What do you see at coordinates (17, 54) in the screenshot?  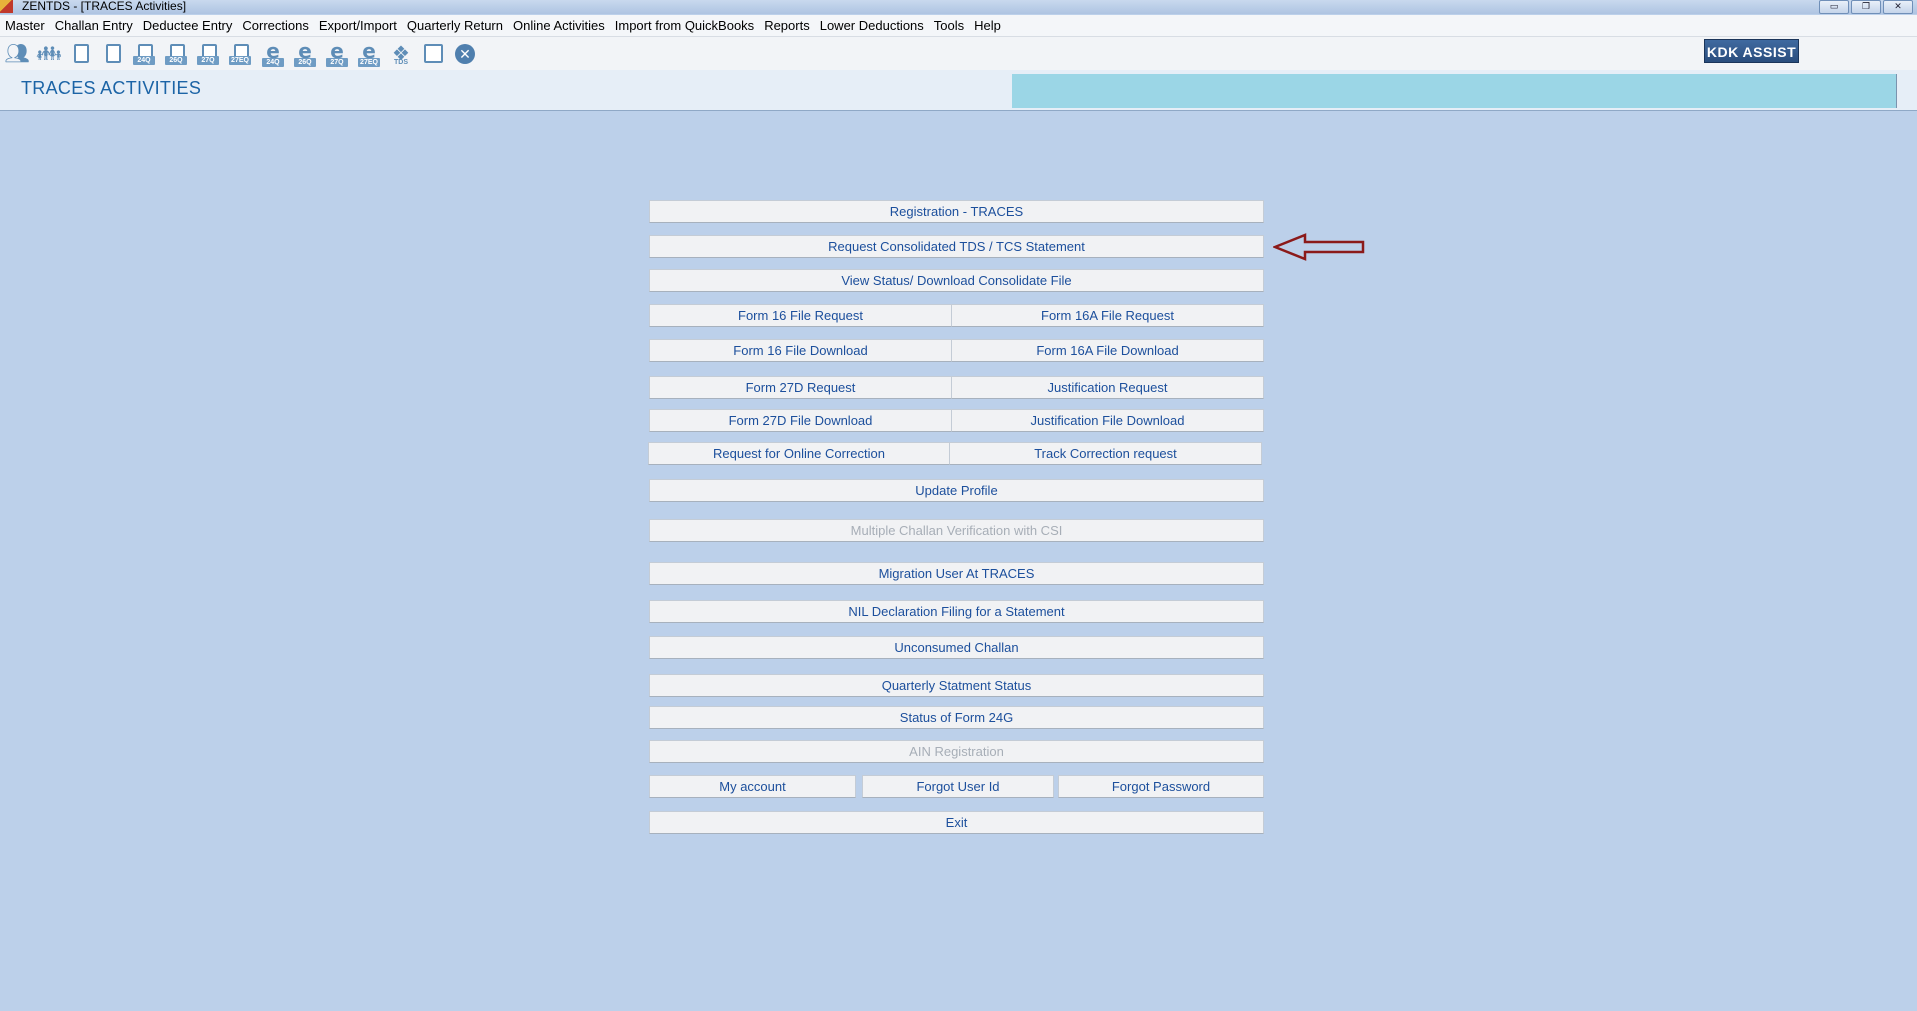 I see `people-icon: 👥︎` at bounding box center [17, 54].